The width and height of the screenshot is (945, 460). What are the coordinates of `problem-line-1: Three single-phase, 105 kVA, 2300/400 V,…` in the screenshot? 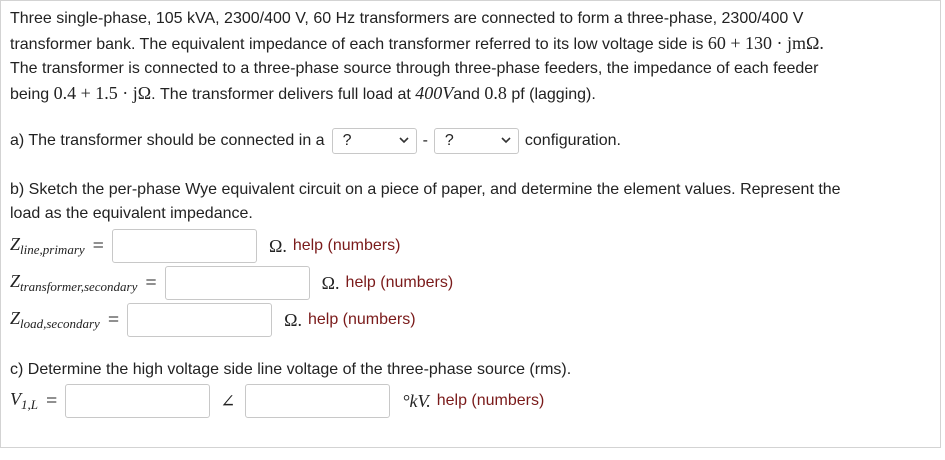 It's located at (407, 18).